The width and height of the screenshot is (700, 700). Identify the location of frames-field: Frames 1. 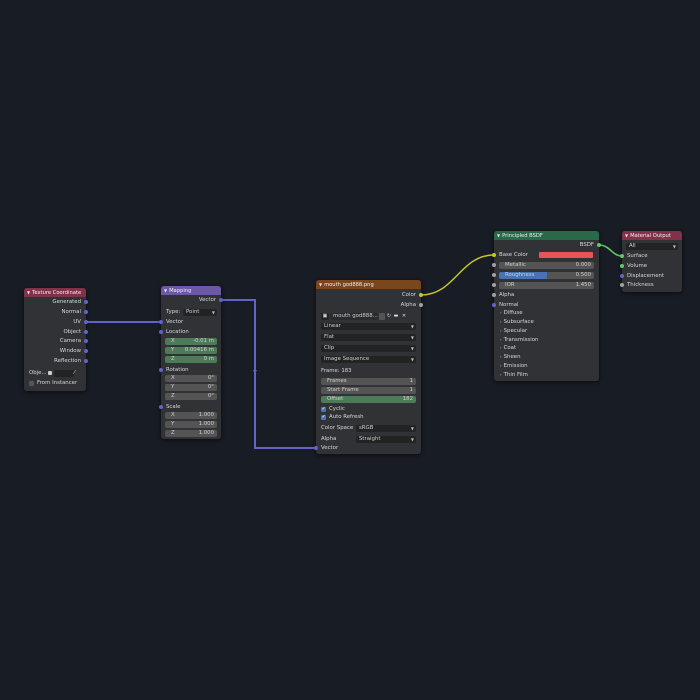
(368, 381).